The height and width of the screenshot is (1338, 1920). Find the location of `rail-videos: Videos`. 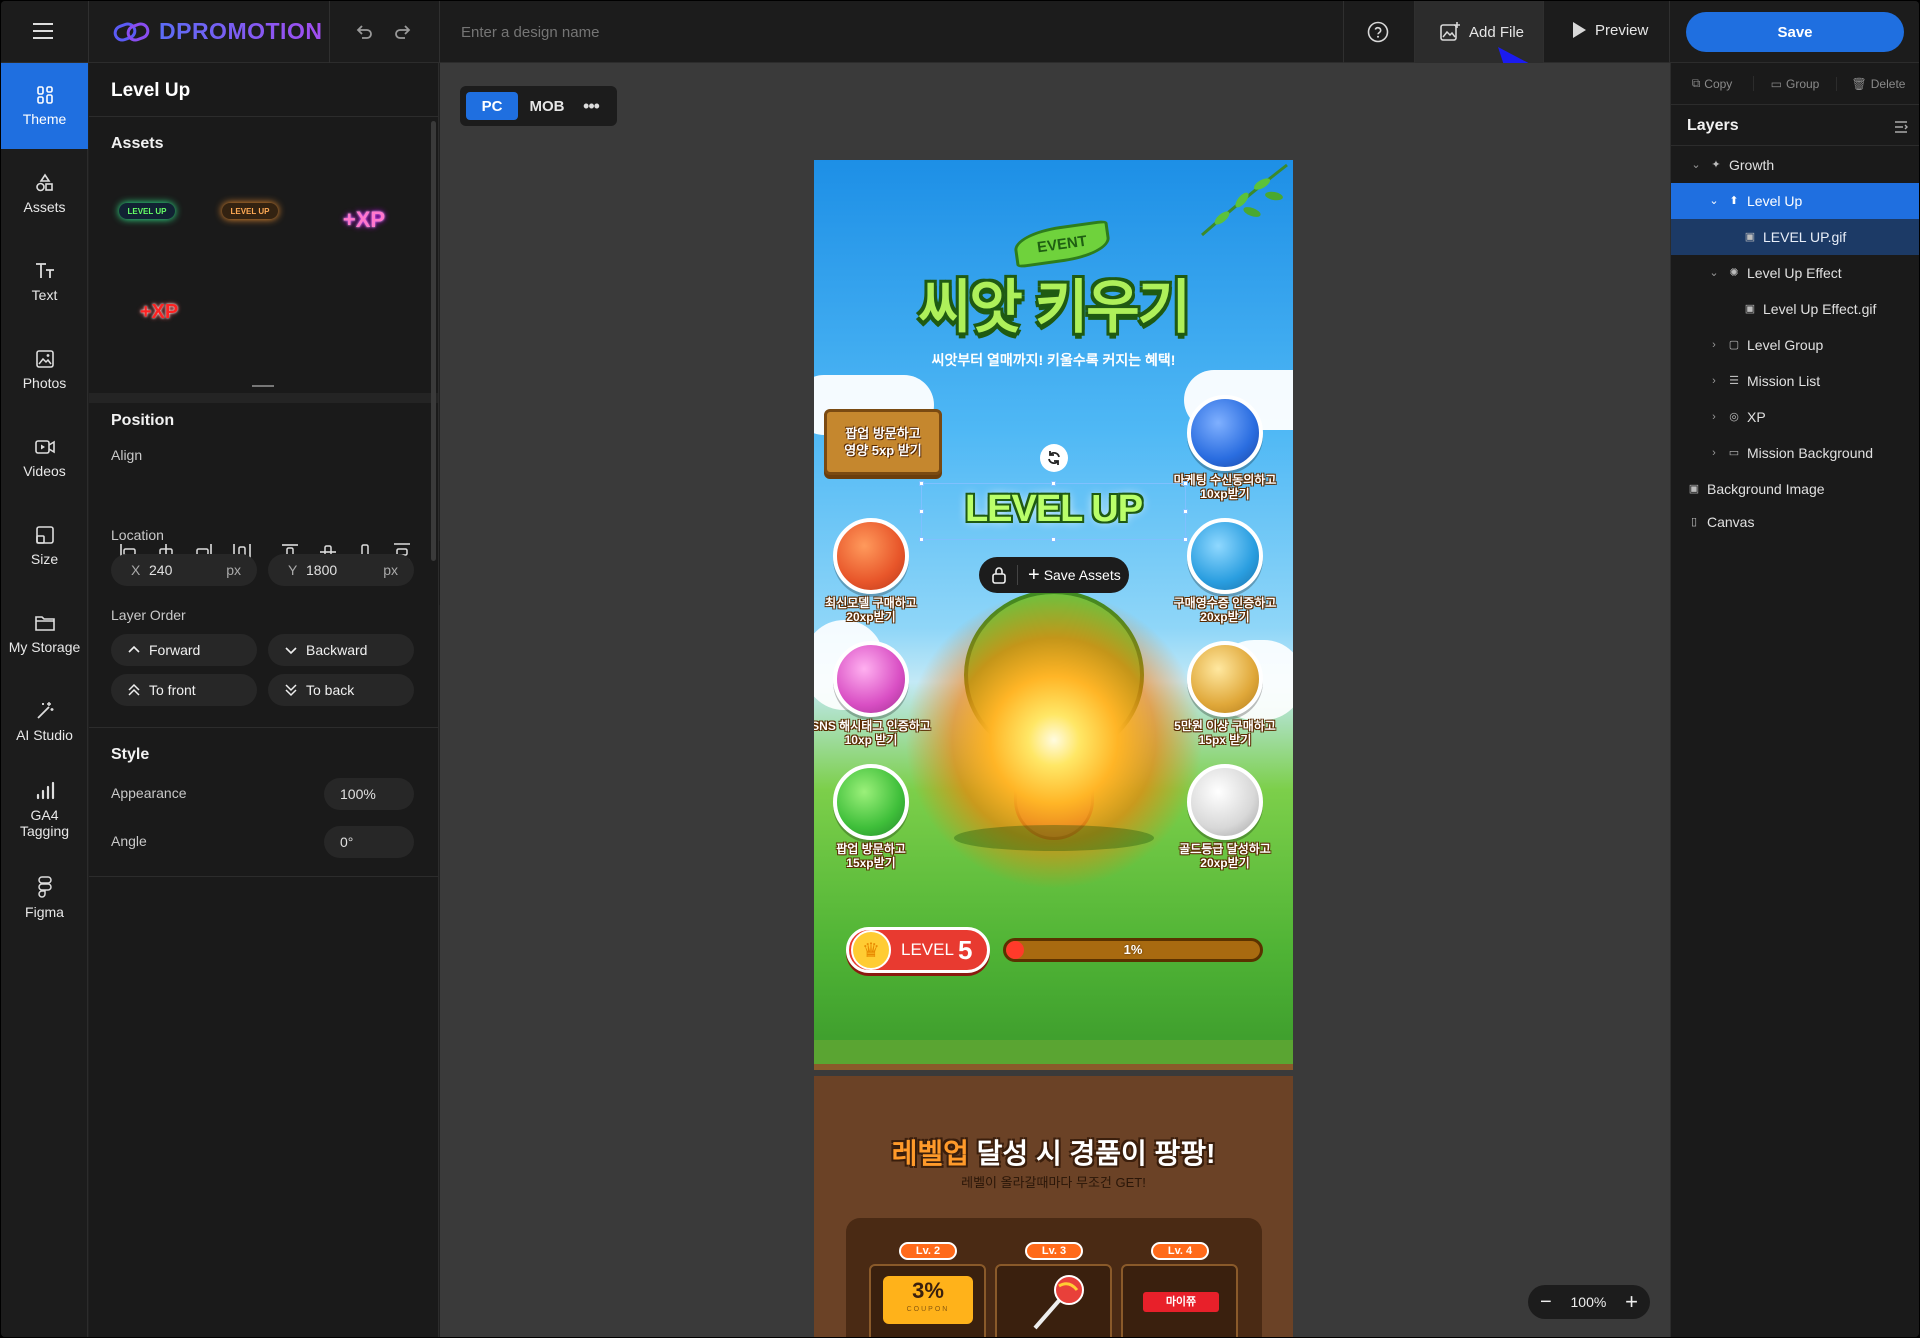

rail-videos: Videos is located at coordinates (44, 458).